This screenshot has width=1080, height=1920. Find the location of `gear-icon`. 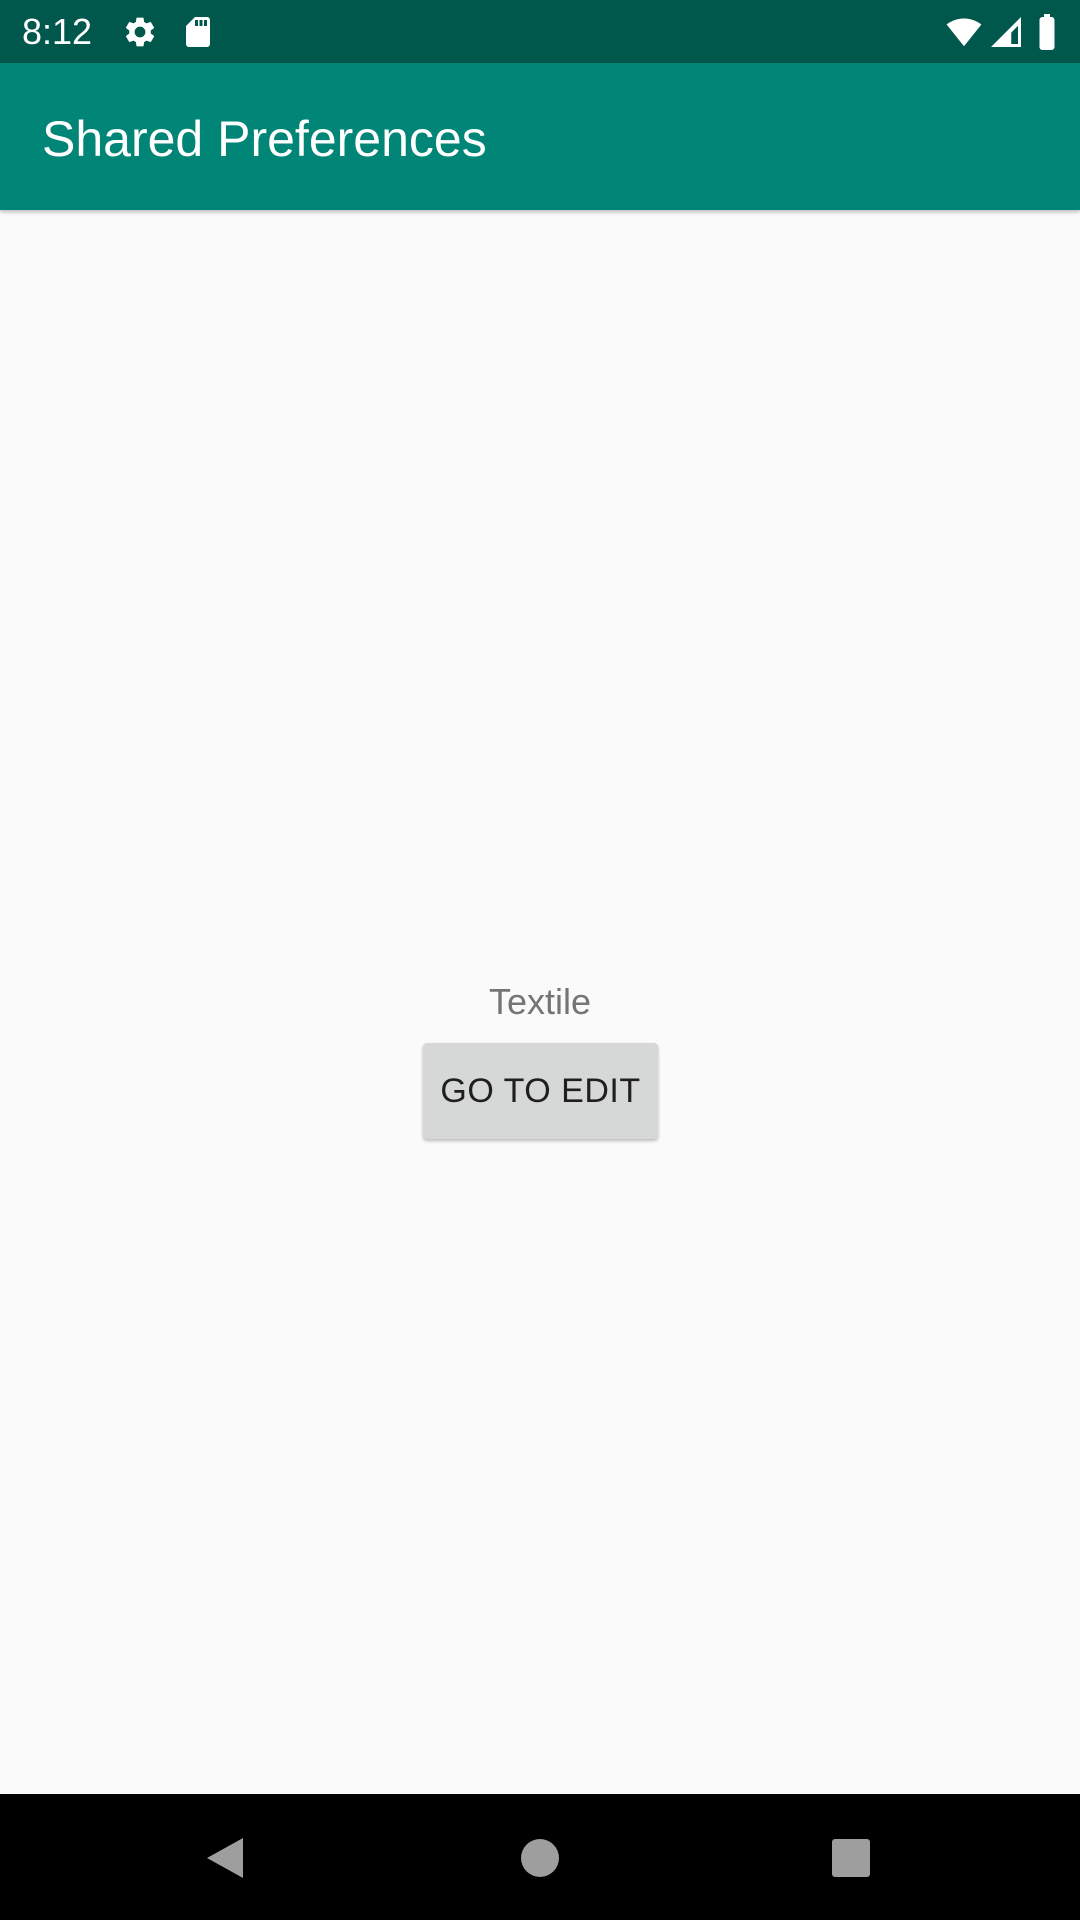

gear-icon is located at coordinates (140, 32).